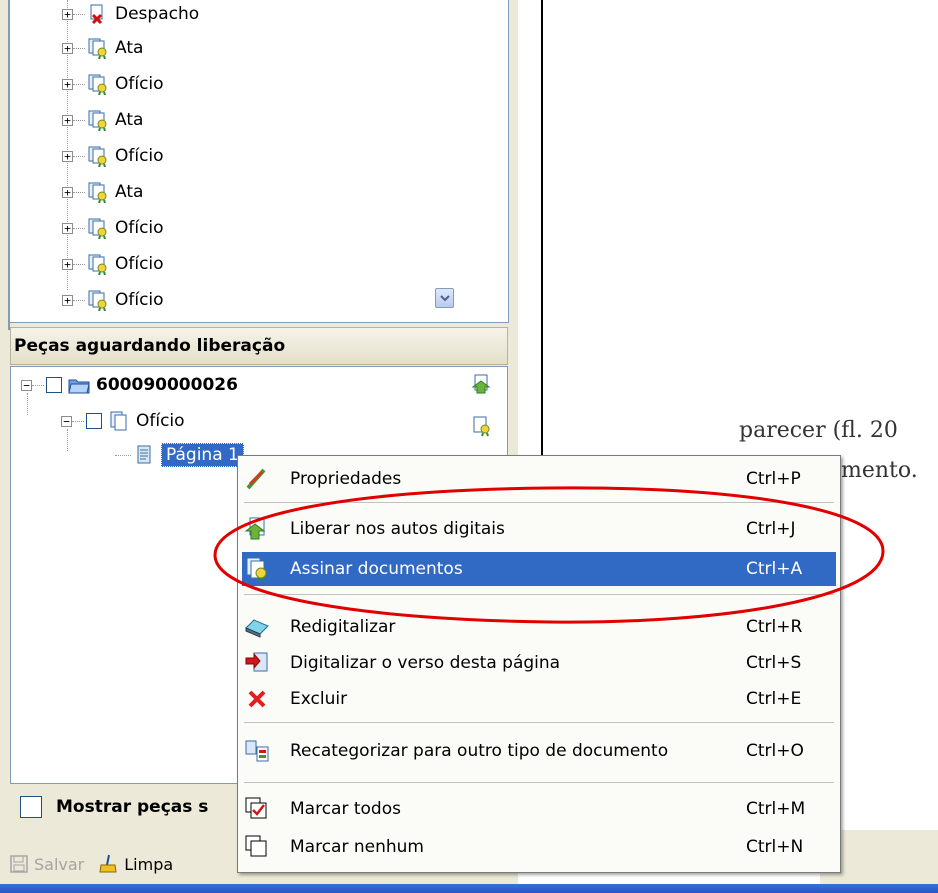 The width and height of the screenshot is (938, 893). I want to click on menu-item-label: Redigitalizar, so click(343, 627).